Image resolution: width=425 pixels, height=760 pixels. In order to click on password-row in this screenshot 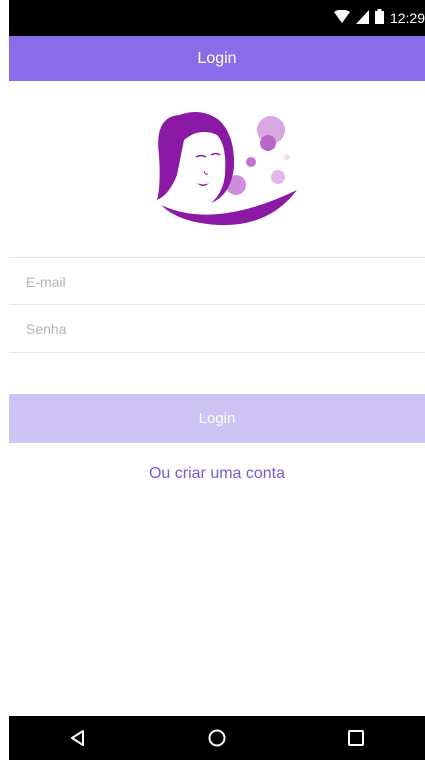, I will do `click(217, 328)`.